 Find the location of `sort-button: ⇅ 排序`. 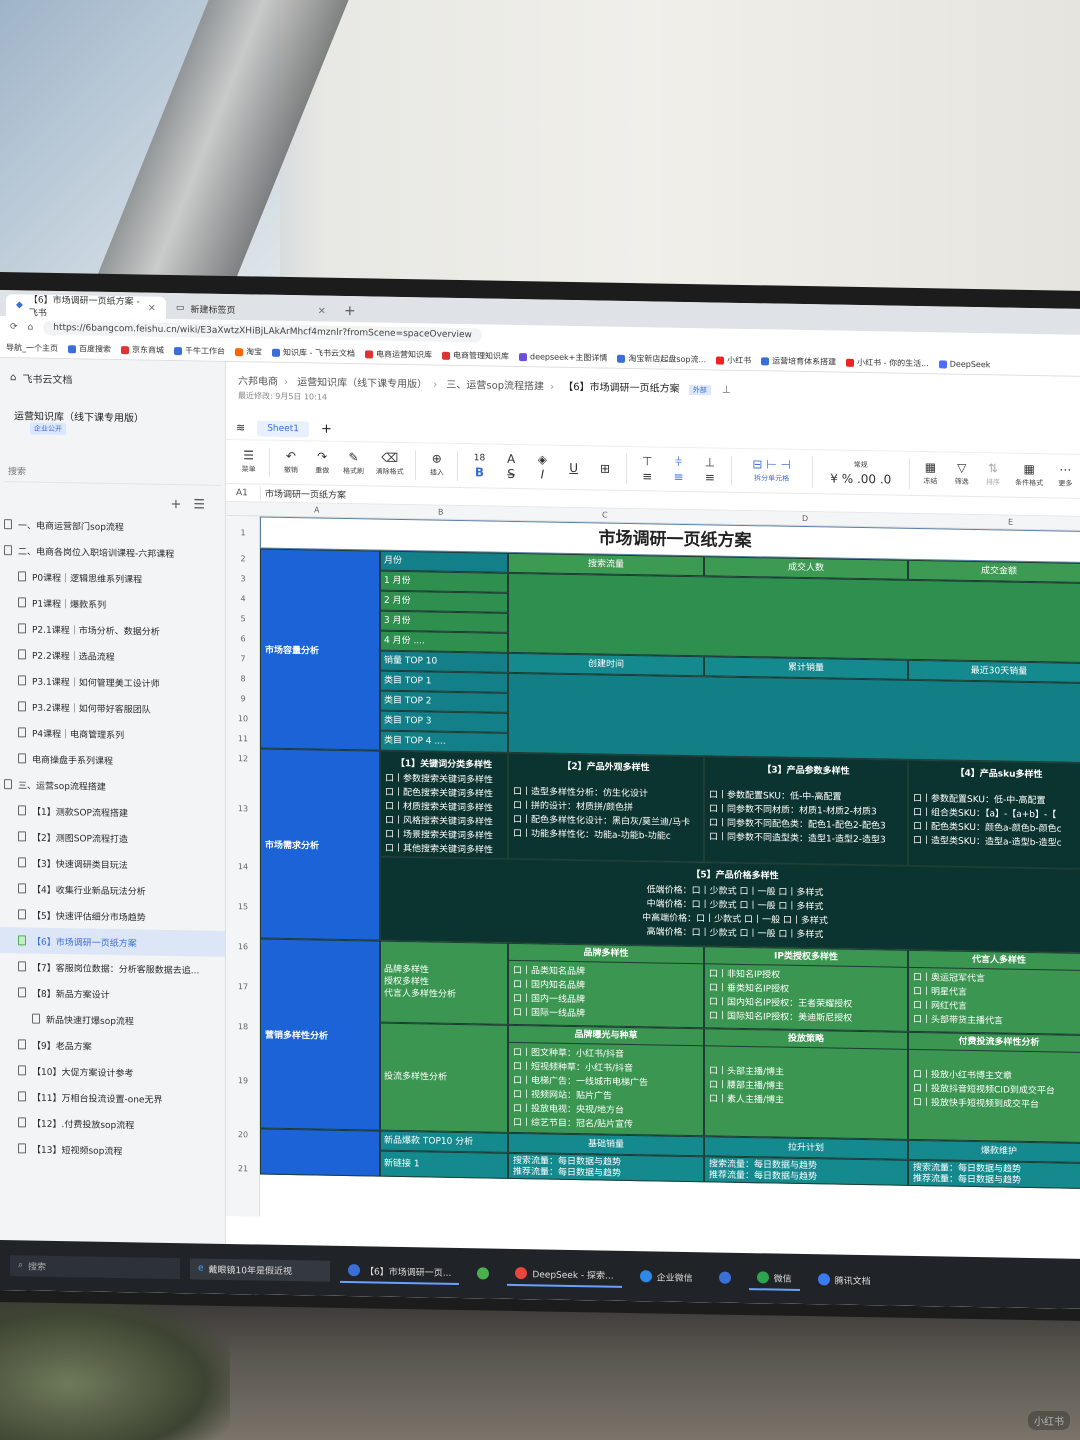

sort-button: ⇅ 排序 is located at coordinates (992, 474).